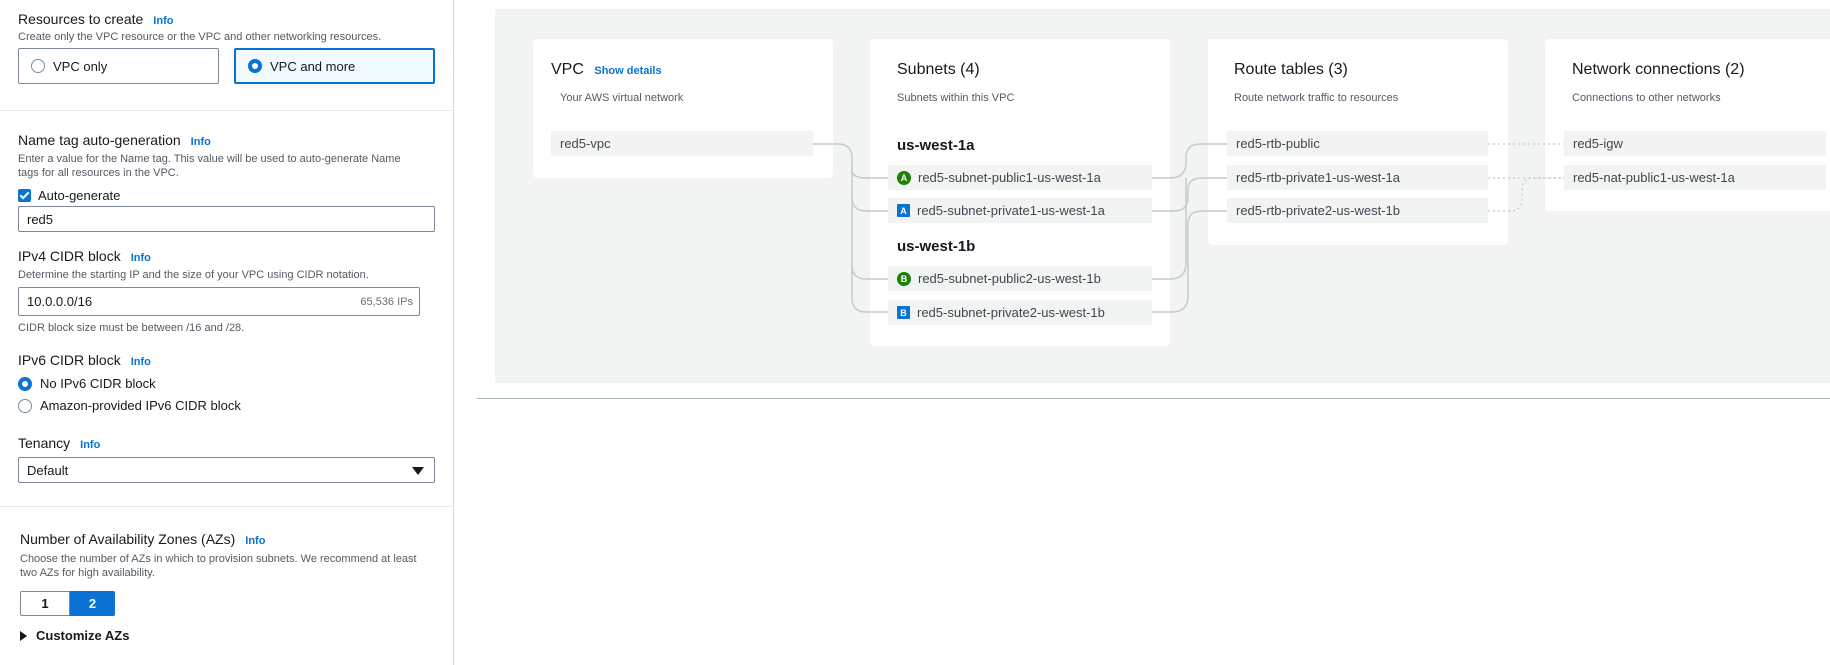 This screenshot has width=1830, height=665. Describe the element at coordinates (1526, 194) in the screenshot. I see `link-rtb-nat2` at that location.